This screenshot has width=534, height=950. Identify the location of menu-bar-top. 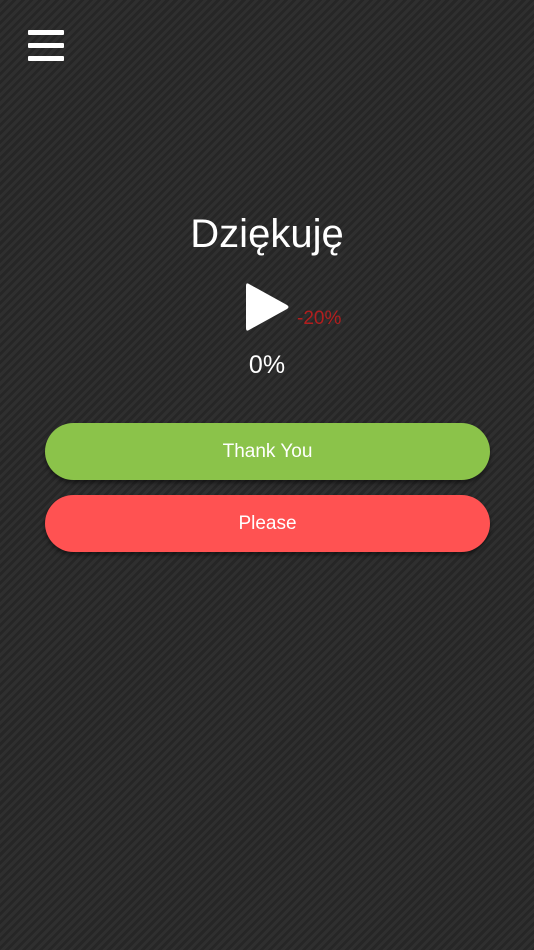
(46, 32).